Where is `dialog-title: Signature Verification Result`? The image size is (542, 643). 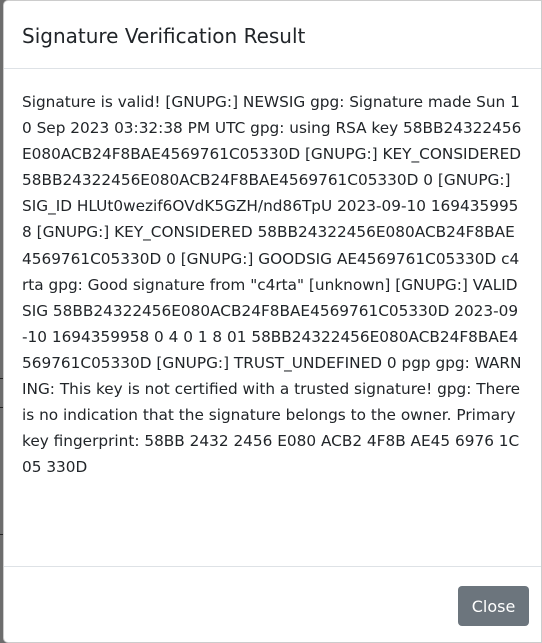
dialog-title: Signature Verification Result is located at coordinates (164, 36).